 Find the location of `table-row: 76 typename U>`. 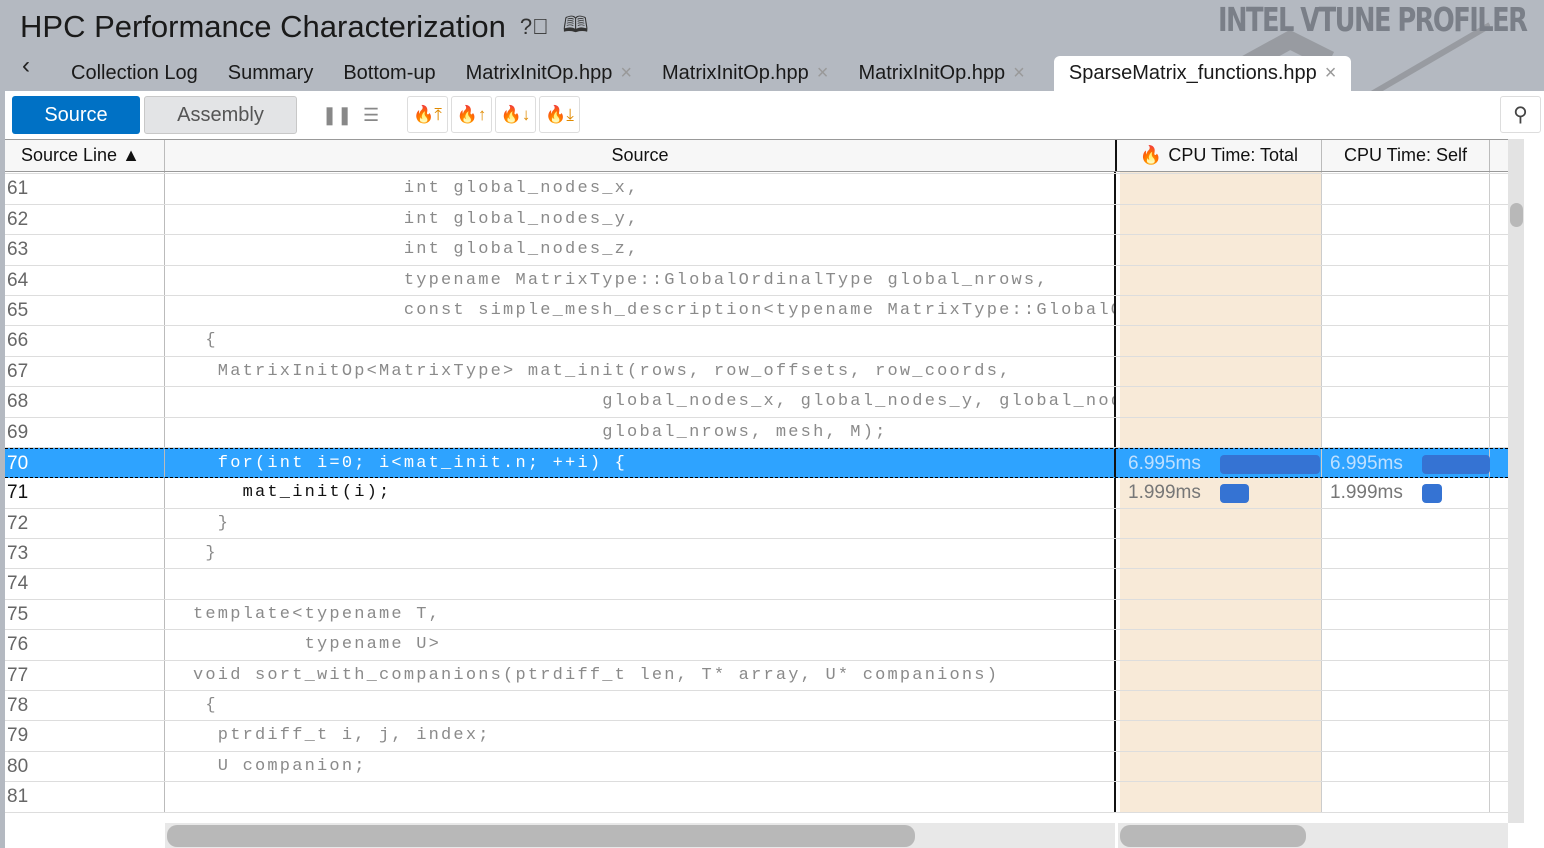

table-row: 76 typename U> is located at coordinates (756, 645).